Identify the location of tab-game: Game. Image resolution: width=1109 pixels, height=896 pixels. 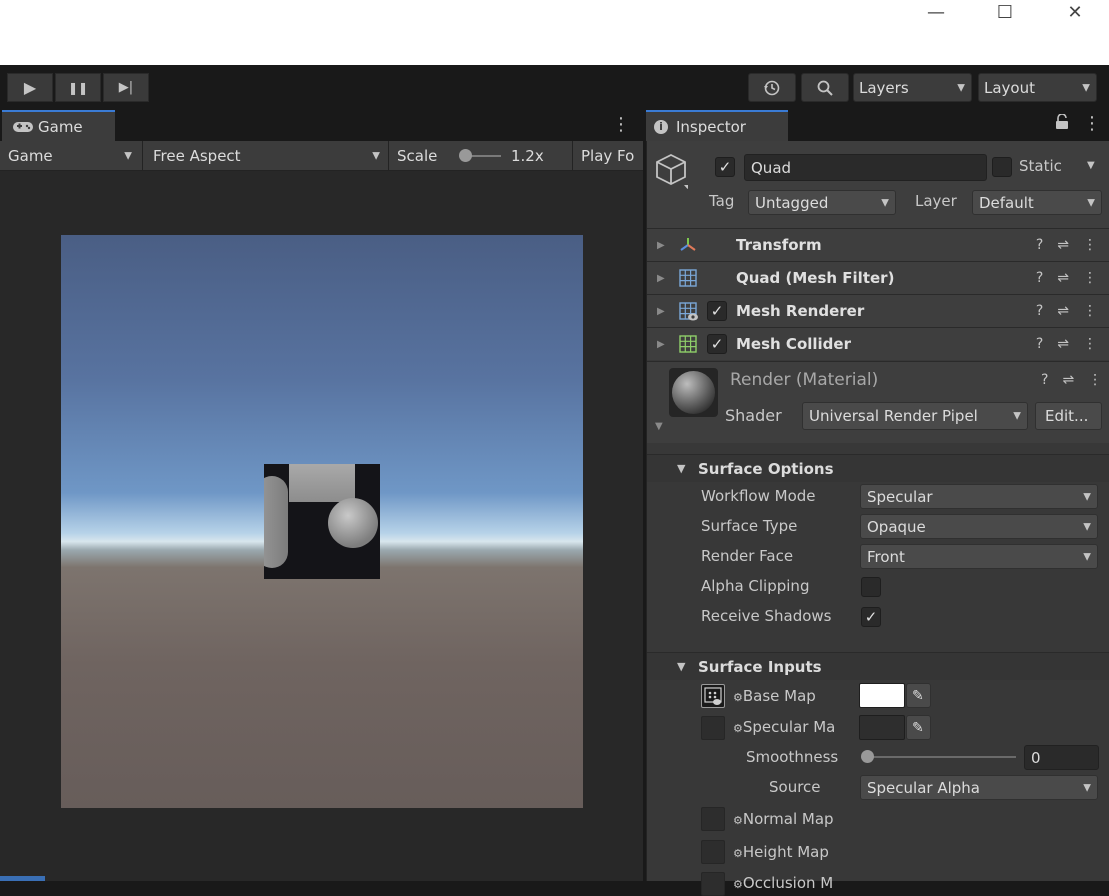
(58, 125).